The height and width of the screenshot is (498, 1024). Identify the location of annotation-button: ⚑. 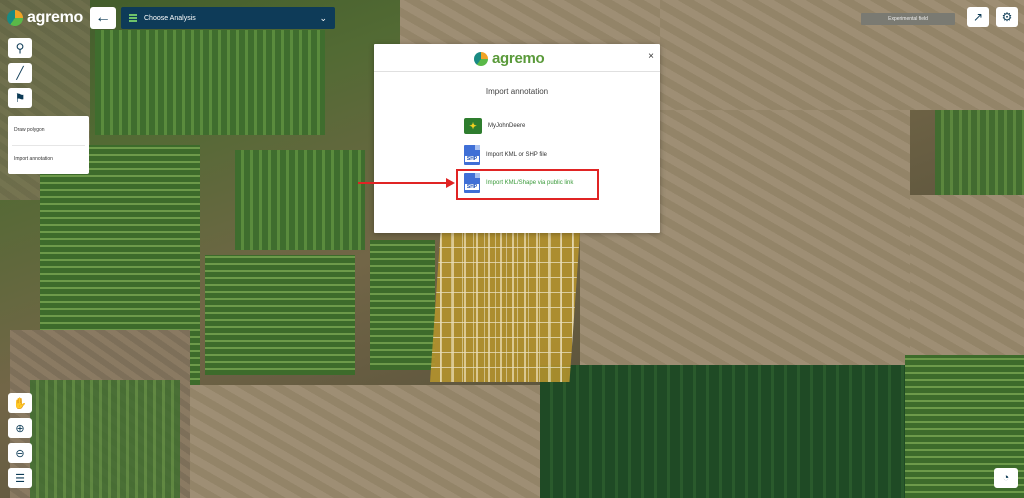
(20, 98).